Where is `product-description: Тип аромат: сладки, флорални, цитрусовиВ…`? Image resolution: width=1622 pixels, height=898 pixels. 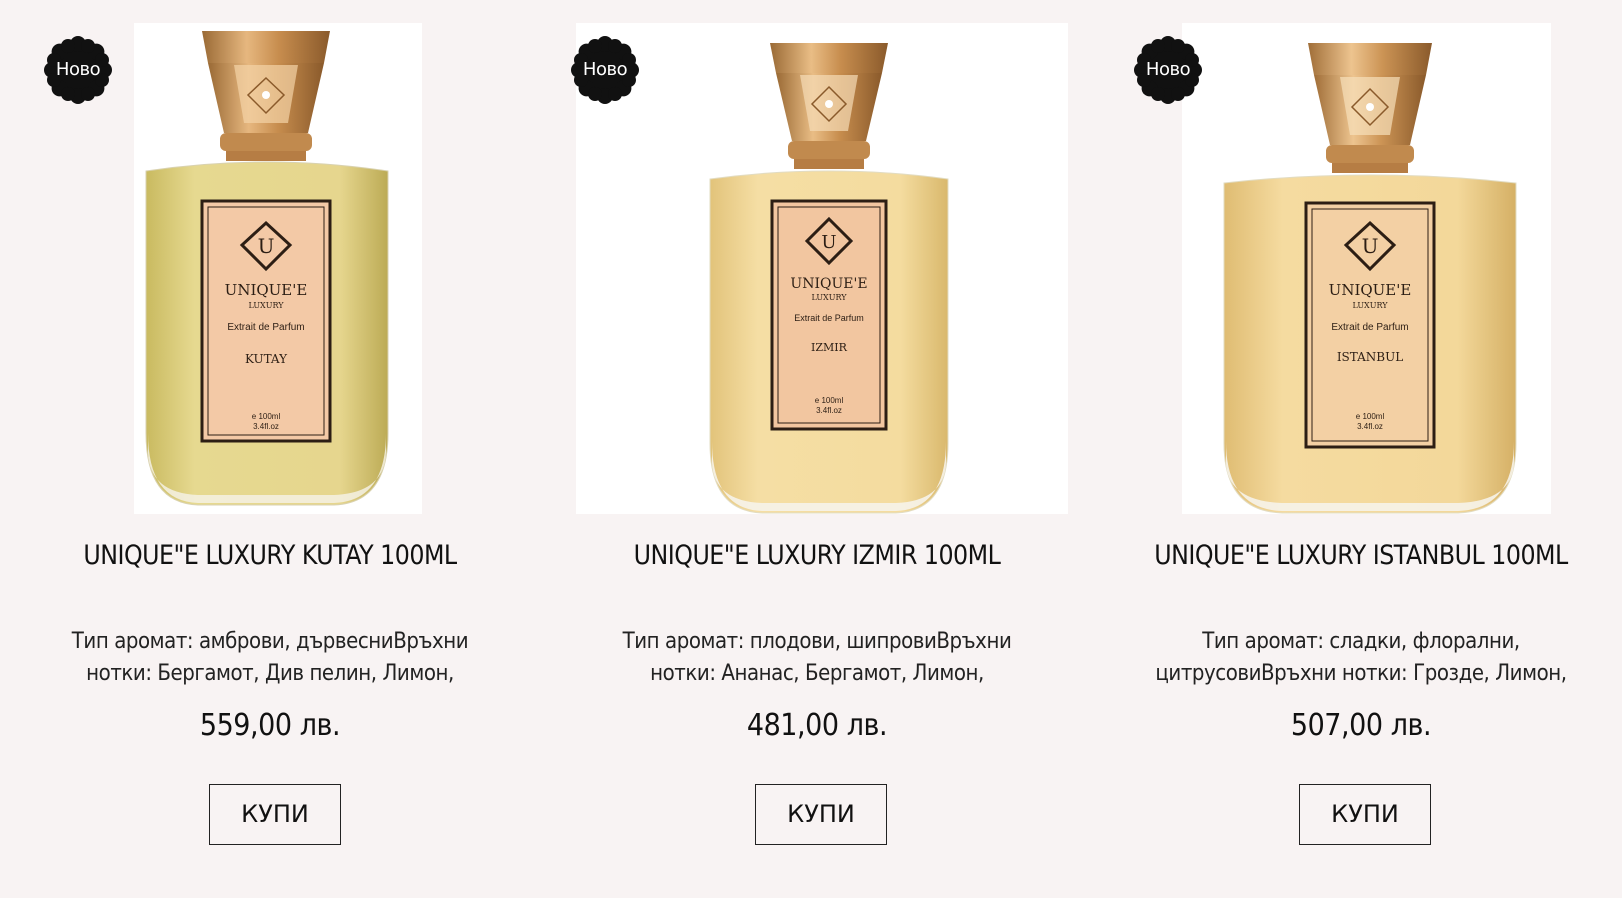
product-description: Тип аромат: сладки, флорални, цитрусовиВ… is located at coordinates (1361, 658).